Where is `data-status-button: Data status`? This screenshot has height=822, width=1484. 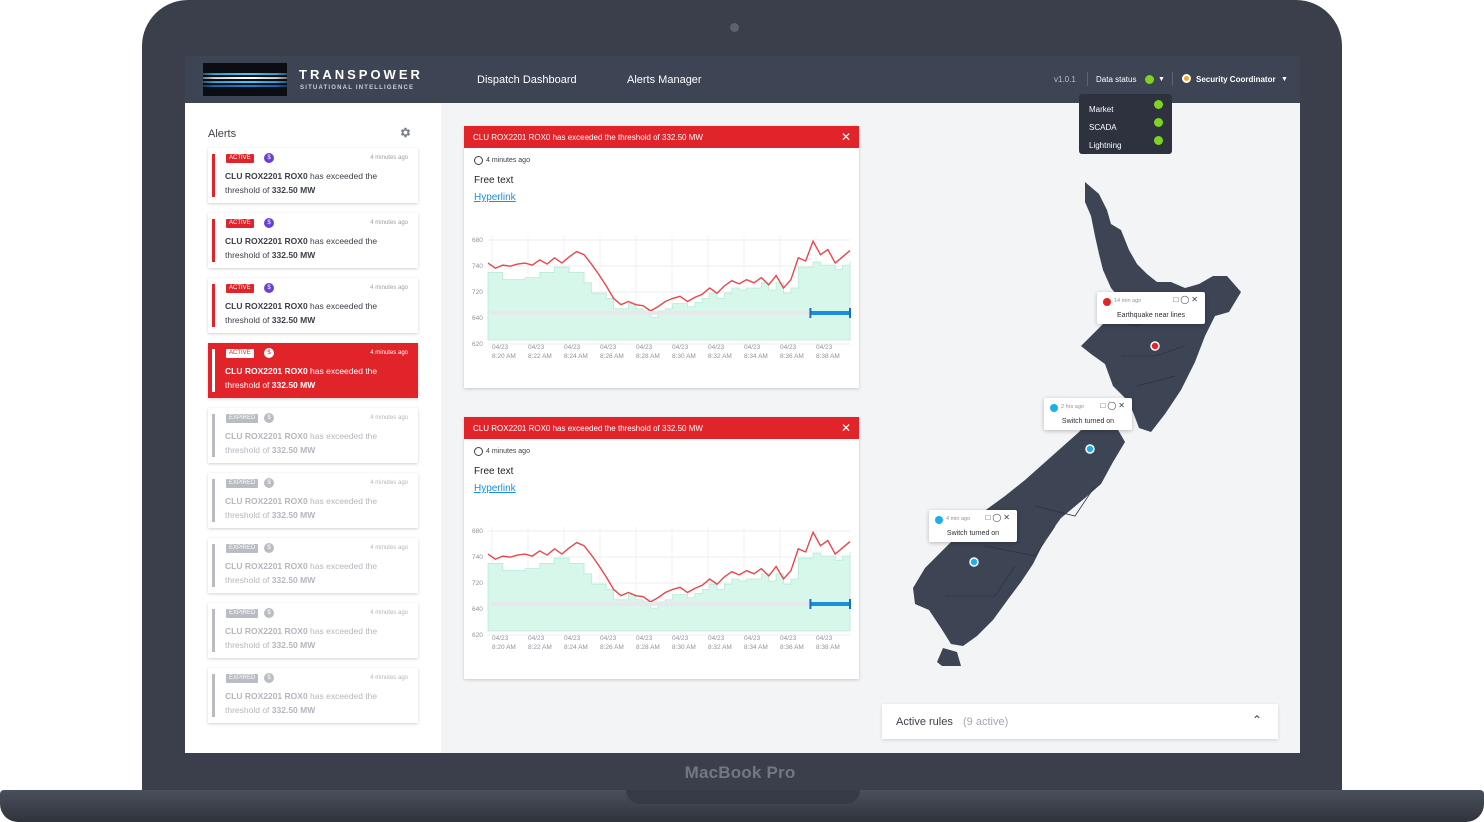 data-status-button: Data status is located at coordinates (1116, 79).